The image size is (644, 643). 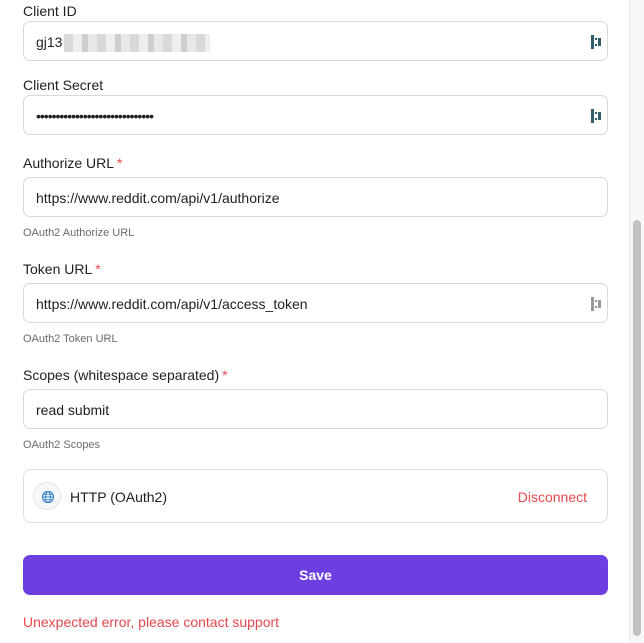 What do you see at coordinates (79, 233) in the screenshot?
I see `authorize-url-help: OAuth2 Authorize URL` at bounding box center [79, 233].